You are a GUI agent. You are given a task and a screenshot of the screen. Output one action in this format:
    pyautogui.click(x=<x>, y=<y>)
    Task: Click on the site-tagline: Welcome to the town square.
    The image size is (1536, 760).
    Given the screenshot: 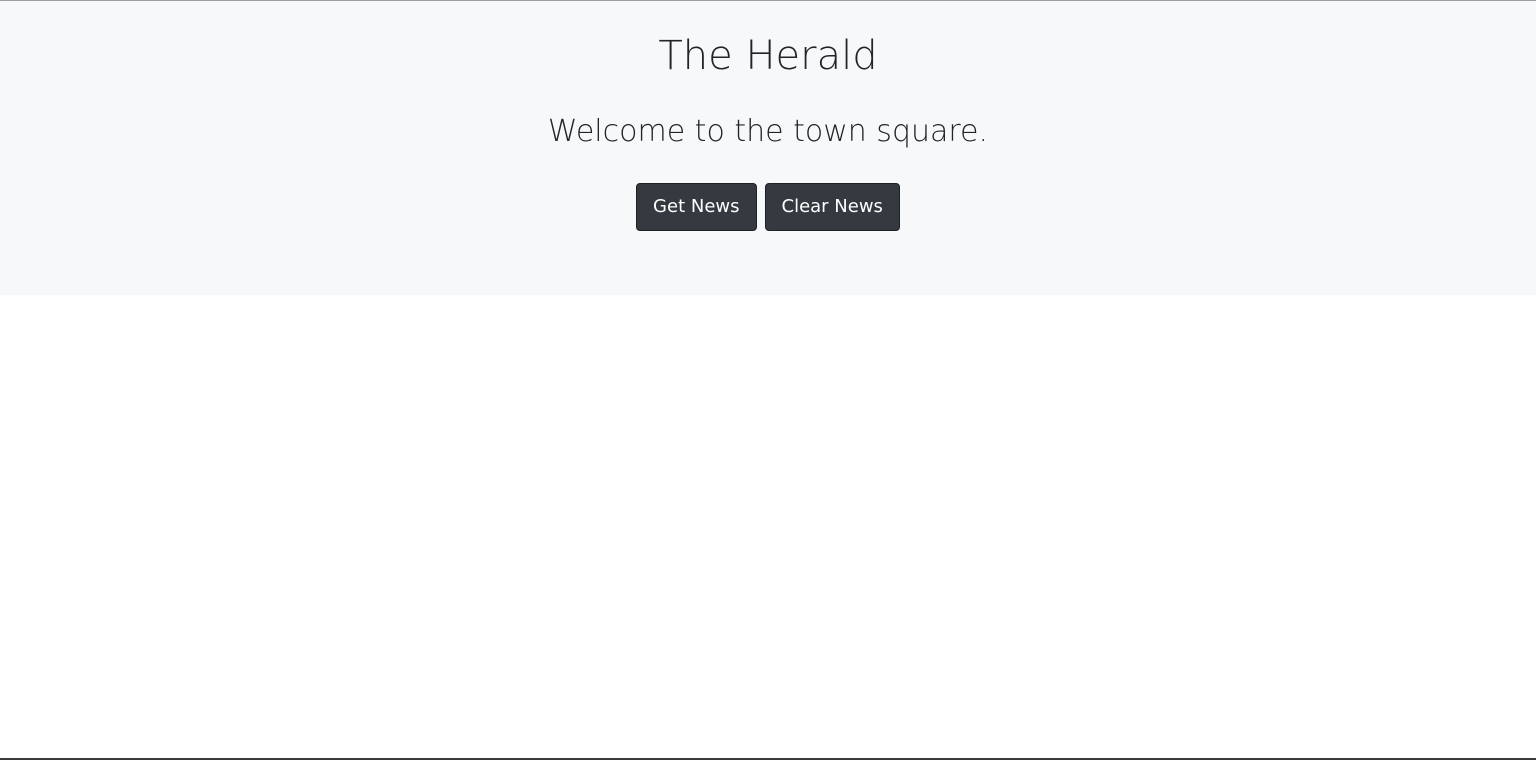 What is the action you would take?
    pyautogui.click(x=768, y=131)
    